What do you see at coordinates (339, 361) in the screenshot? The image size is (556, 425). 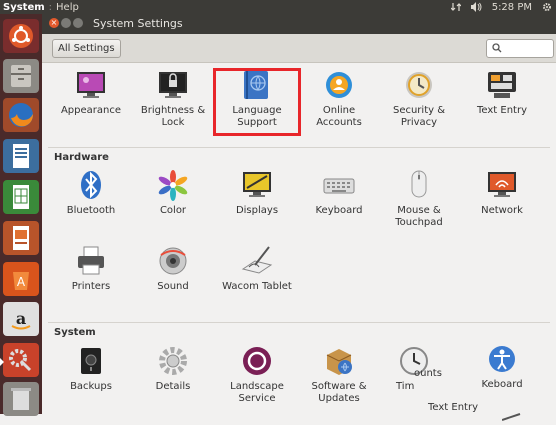 I see `software-updates-icon` at bounding box center [339, 361].